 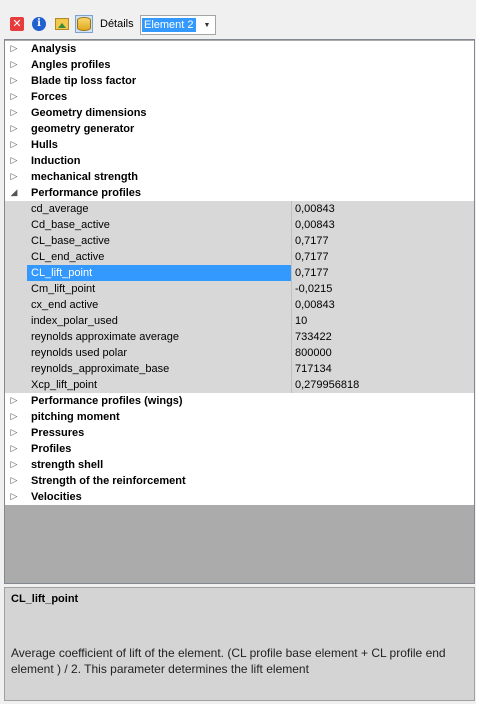 What do you see at coordinates (239, 97) in the screenshot?
I see `category-row: ▷ Forces` at bounding box center [239, 97].